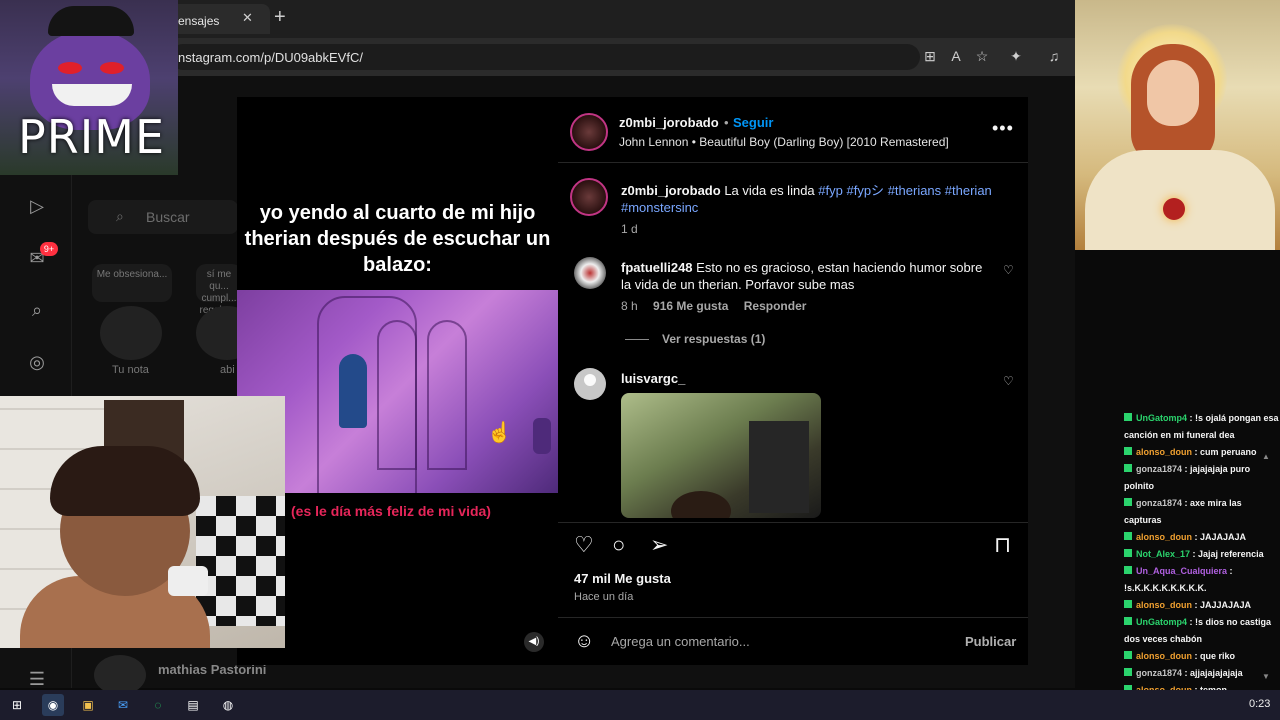  Describe the element at coordinates (713, 339) in the screenshot. I see `view-replies-button: Ver respuestas (1)` at that location.